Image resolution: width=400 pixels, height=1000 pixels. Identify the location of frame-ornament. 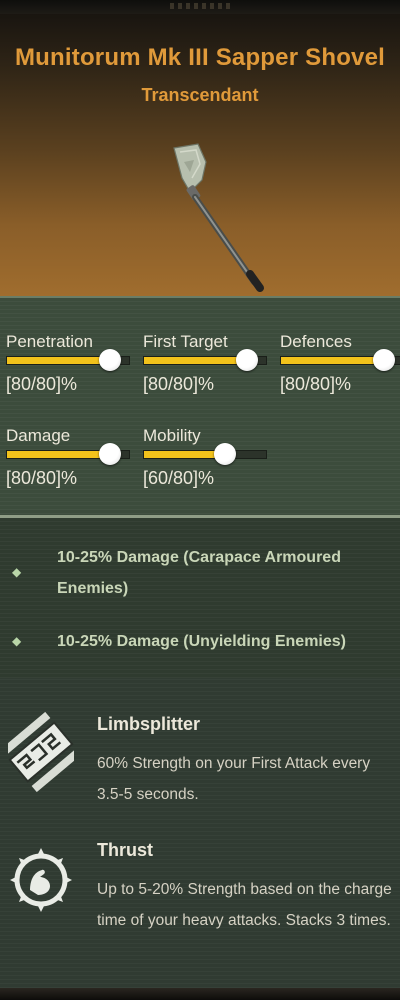
(200, 6).